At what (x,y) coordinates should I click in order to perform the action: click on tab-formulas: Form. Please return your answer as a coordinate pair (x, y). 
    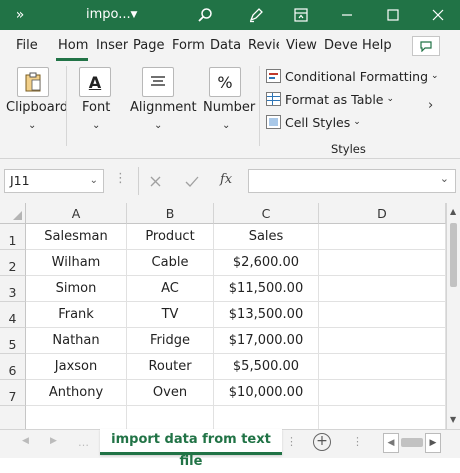
    Looking at the image, I should click on (188, 45).